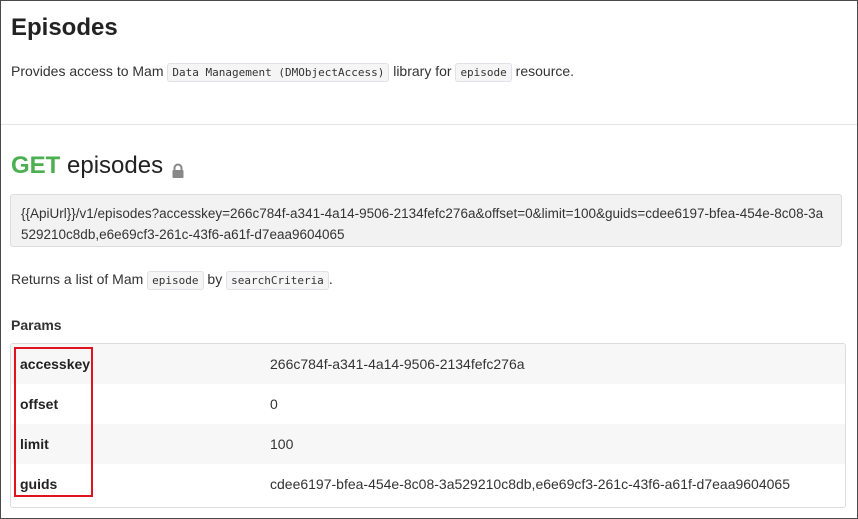 The width and height of the screenshot is (858, 519). Describe the element at coordinates (422, 71) in the screenshot. I see `description-text: library for` at that location.